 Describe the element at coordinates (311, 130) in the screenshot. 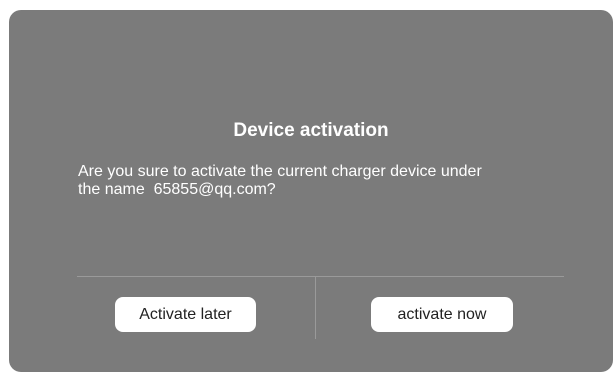

I see `dialog-title: Device activation` at that location.